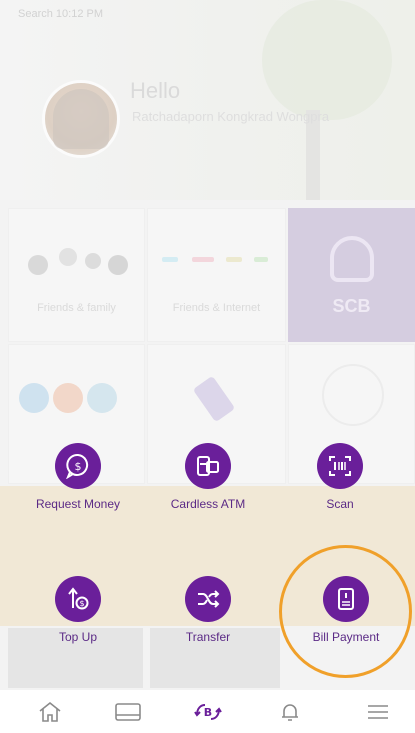 Image resolution: width=415 pixels, height=733 pixels. What do you see at coordinates (353, 395) in the screenshot?
I see `target-icon` at bounding box center [353, 395].